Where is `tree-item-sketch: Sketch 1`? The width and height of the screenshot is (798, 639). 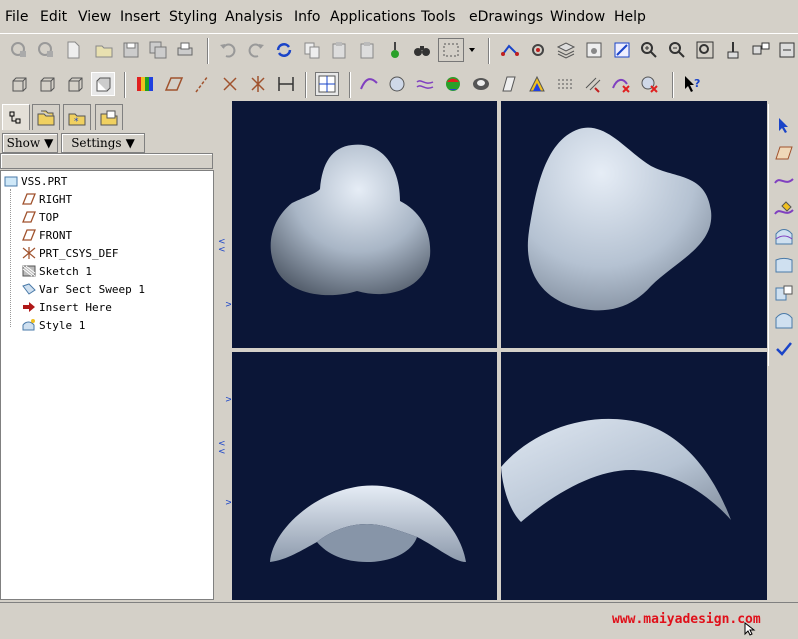 tree-item-sketch: Sketch 1 is located at coordinates (56, 271).